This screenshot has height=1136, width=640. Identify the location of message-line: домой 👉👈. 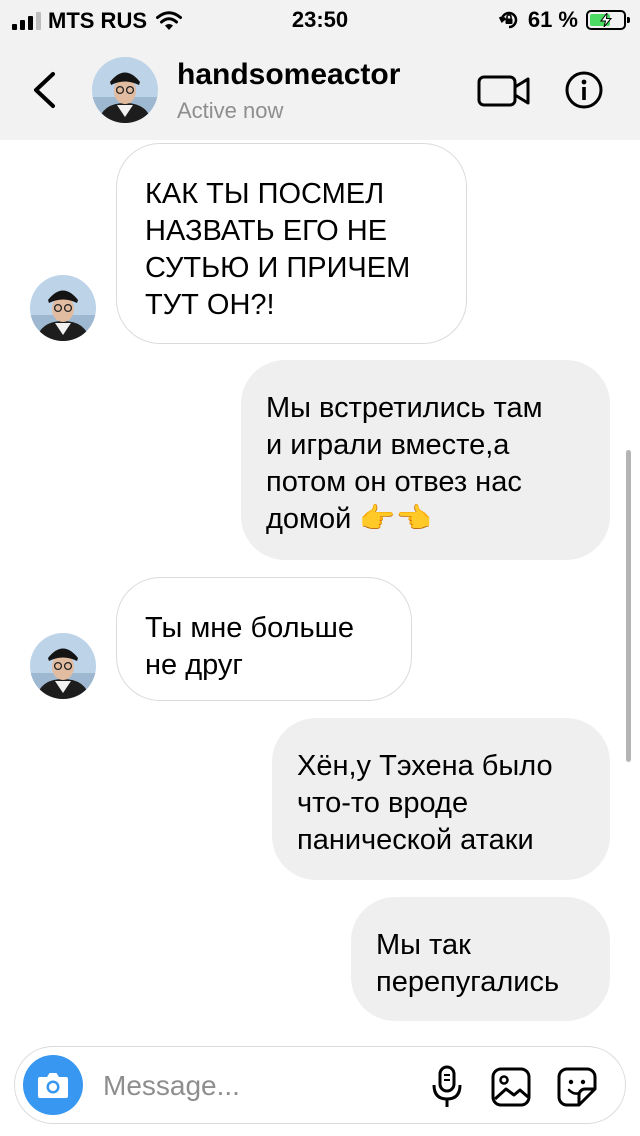
(349, 519).